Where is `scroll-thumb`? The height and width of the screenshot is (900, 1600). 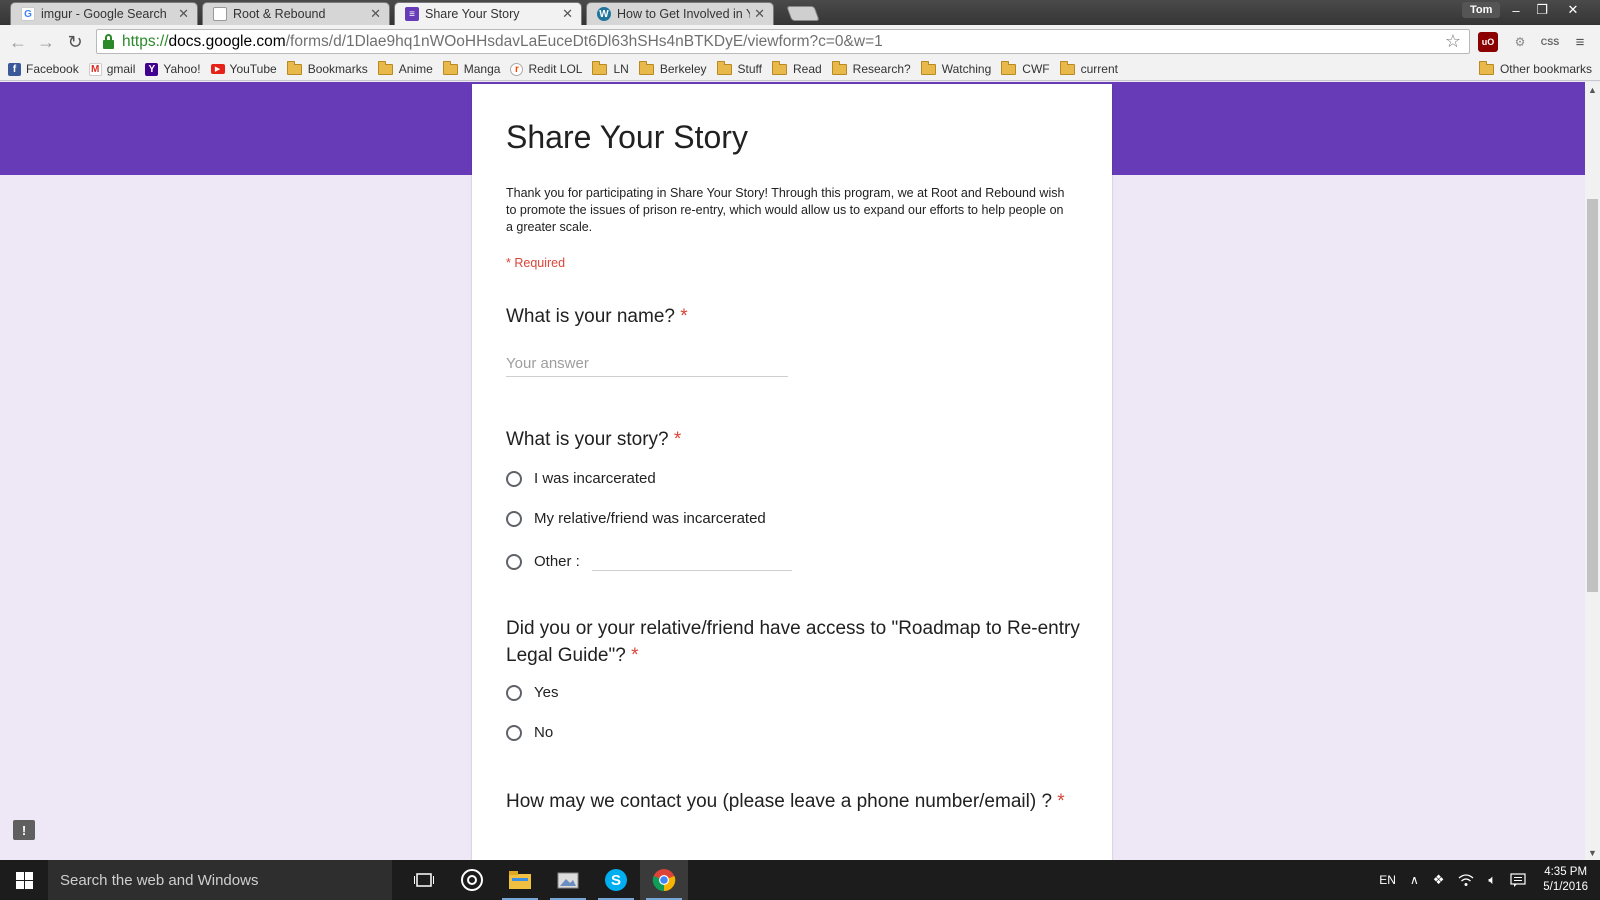
scroll-thumb is located at coordinates (1592, 395).